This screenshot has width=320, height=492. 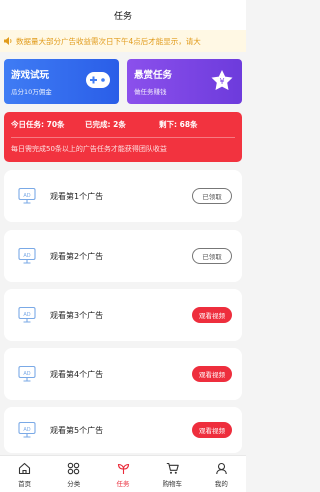 What do you see at coordinates (77, 374) in the screenshot?
I see `task-label: 观看第4个广告` at bounding box center [77, 374].